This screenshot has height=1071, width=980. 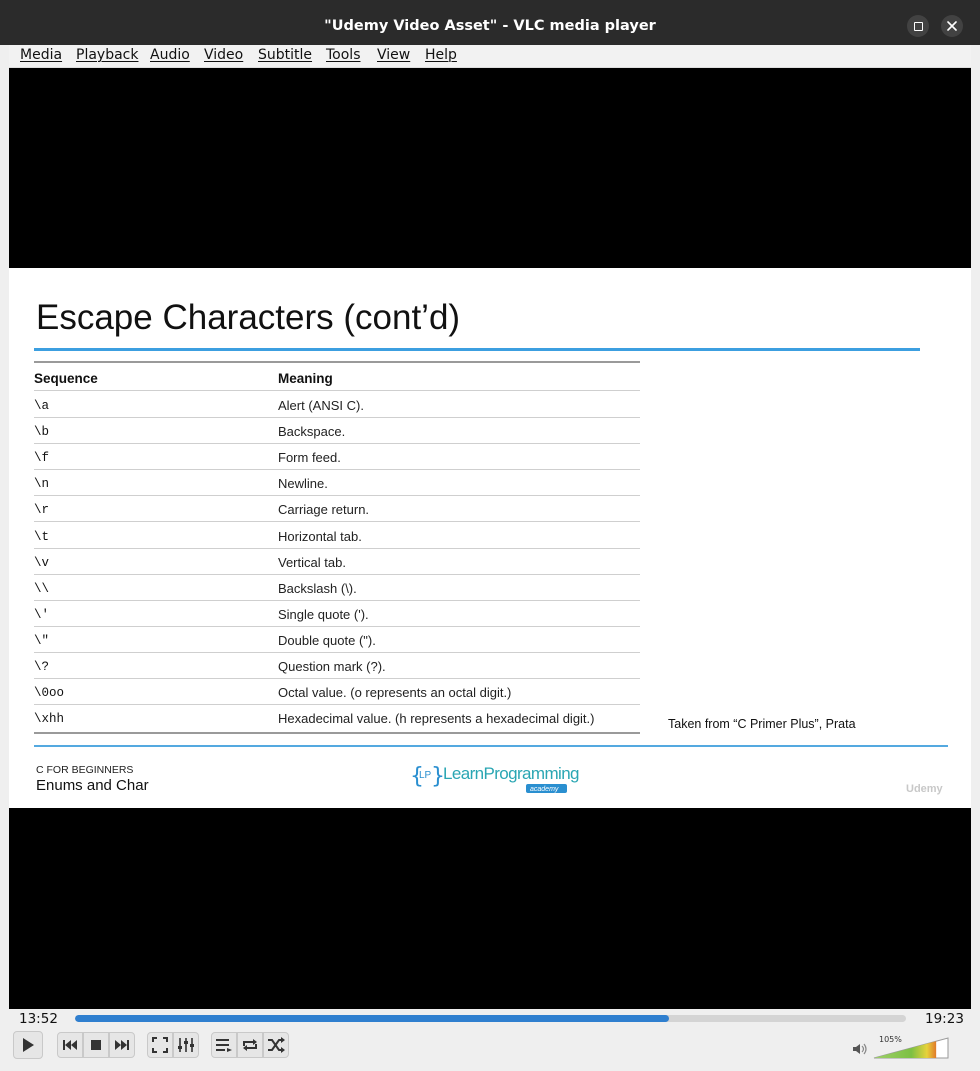 I want to click on playlist-button, so click(x=224, y=1045).